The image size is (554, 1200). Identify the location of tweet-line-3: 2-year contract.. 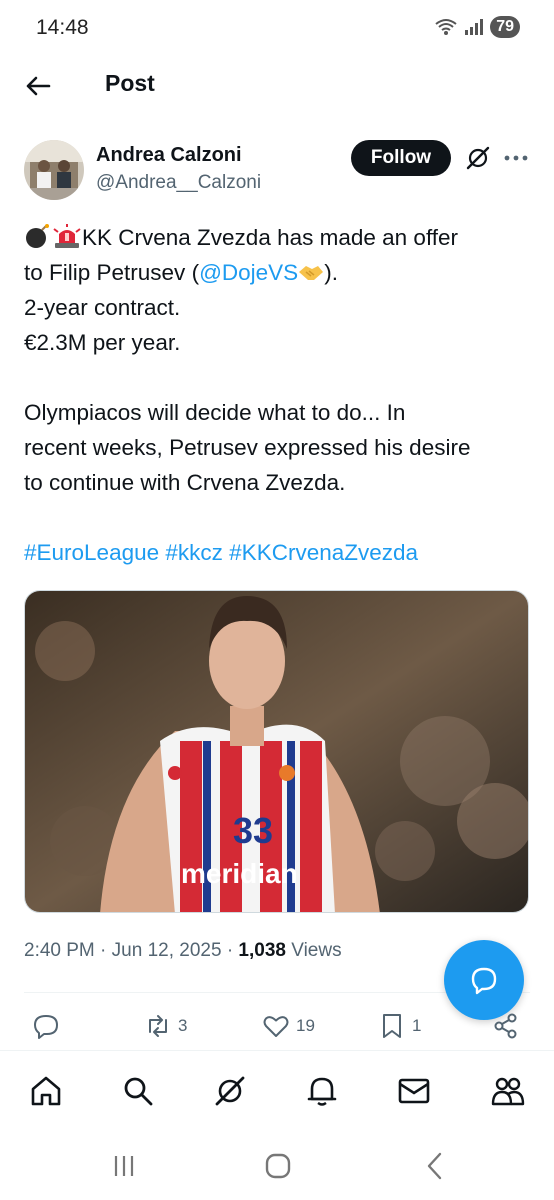
(102, 307).